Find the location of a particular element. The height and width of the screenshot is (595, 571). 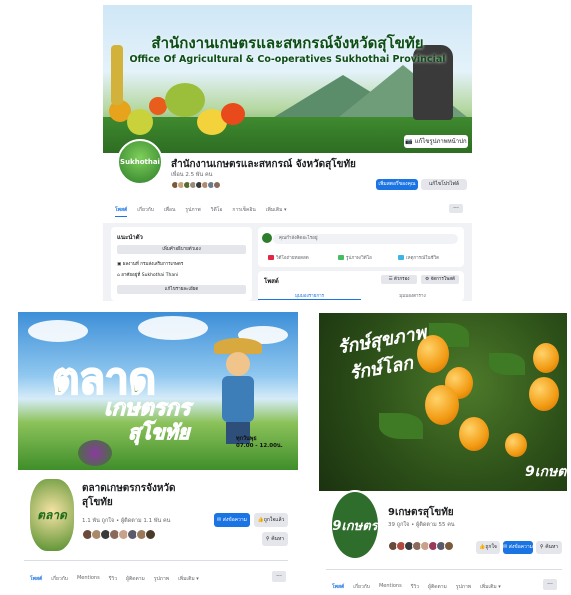

like-button: 👍ถูกใจ is located at coordinates (488, 547).